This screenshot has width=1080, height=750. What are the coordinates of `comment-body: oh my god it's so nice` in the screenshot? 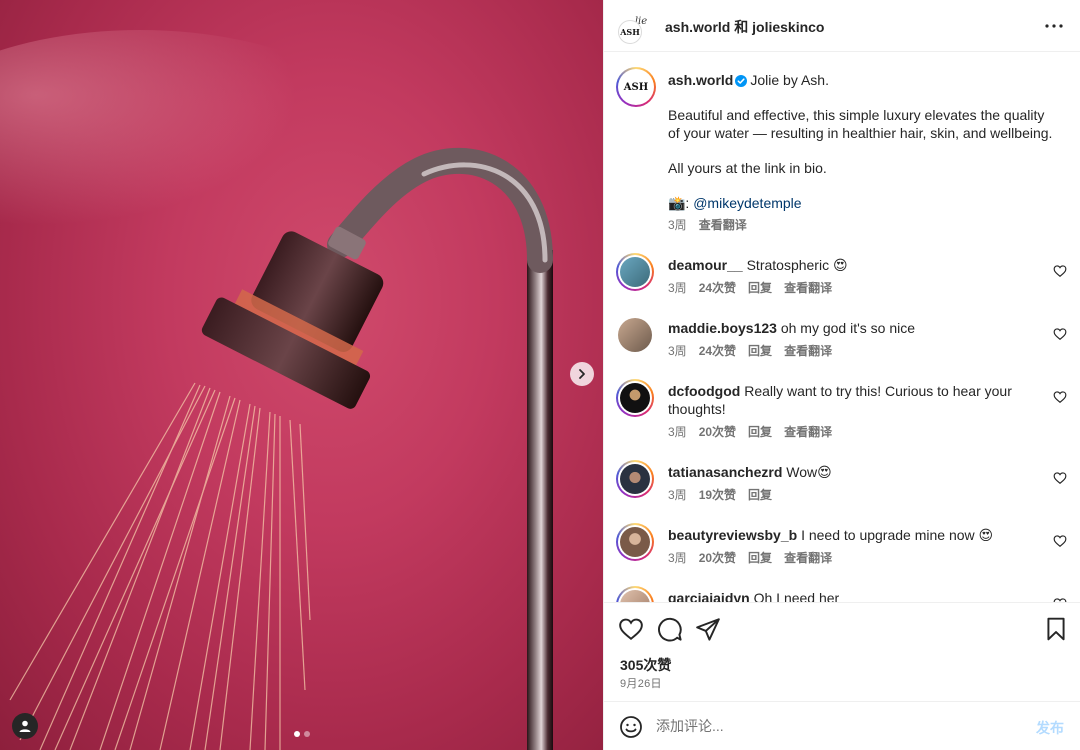 It's located at (848, 328).